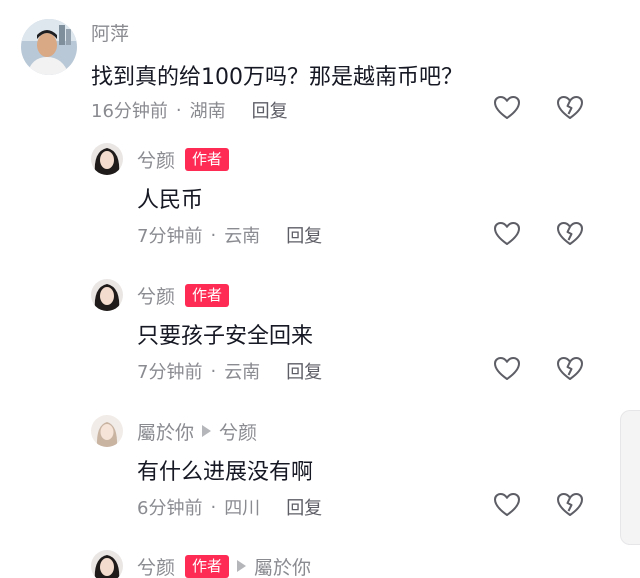 Image resolution: width=640 pixels, height=578 pixels. I want to click on reply-item: 兮颜 作者 屬於你, so click(320, 564).